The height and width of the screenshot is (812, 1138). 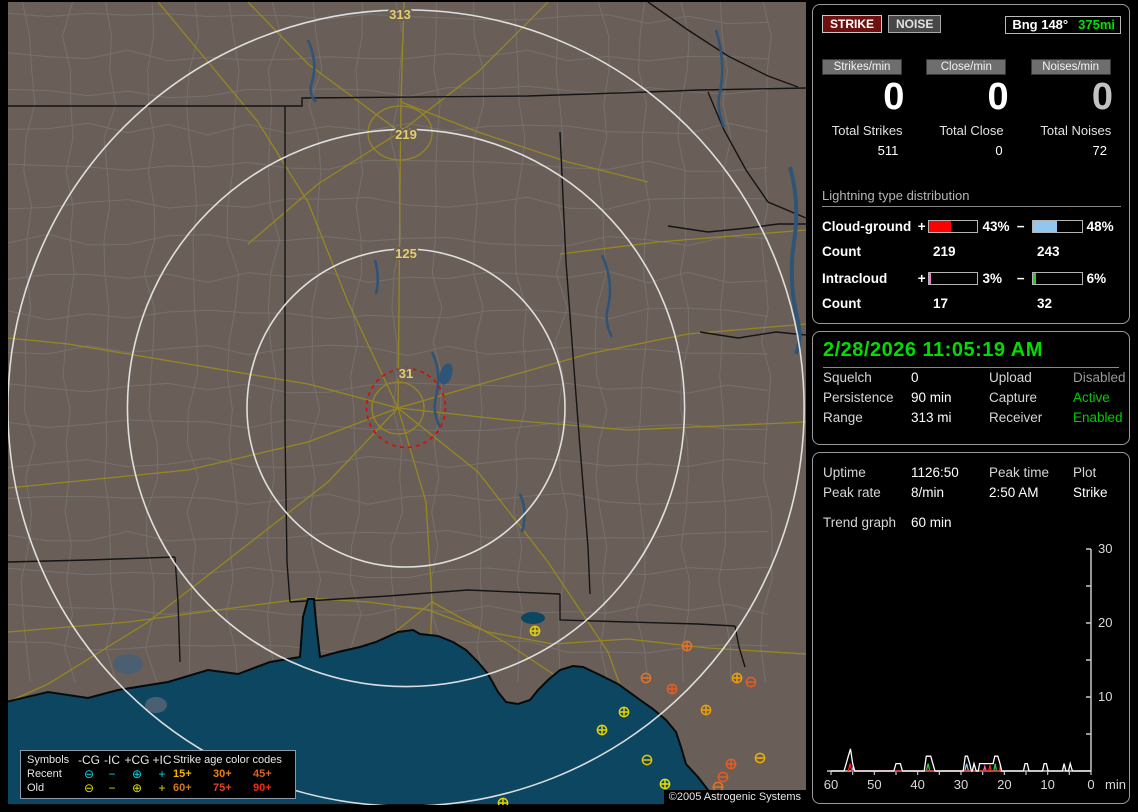 What do you see at coordinates (162, 774) in the screenshot?
I see `plus-icon: +` at bounding box center [162, 774].